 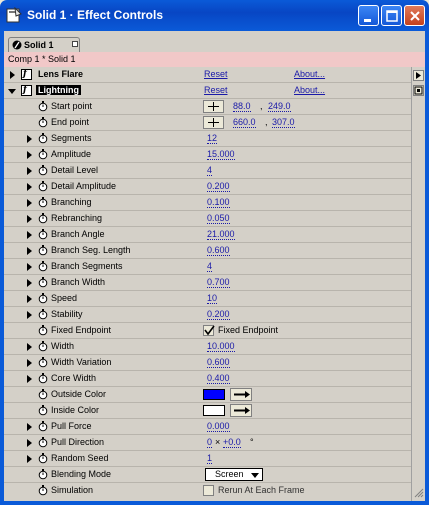 What do you see at coordinates (242, 106) in the screenshot?
I see `start-point-x: 88.0` at bounding box center [242, 106].